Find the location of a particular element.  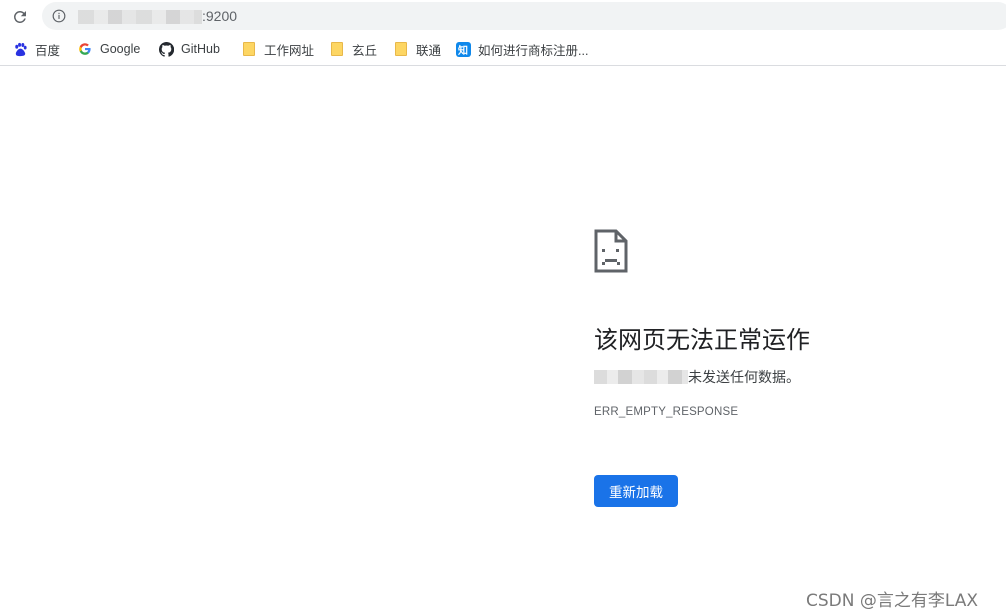

bookmark-folder-xuanqiu: 玄丘 is located at coordinates (353, 49).